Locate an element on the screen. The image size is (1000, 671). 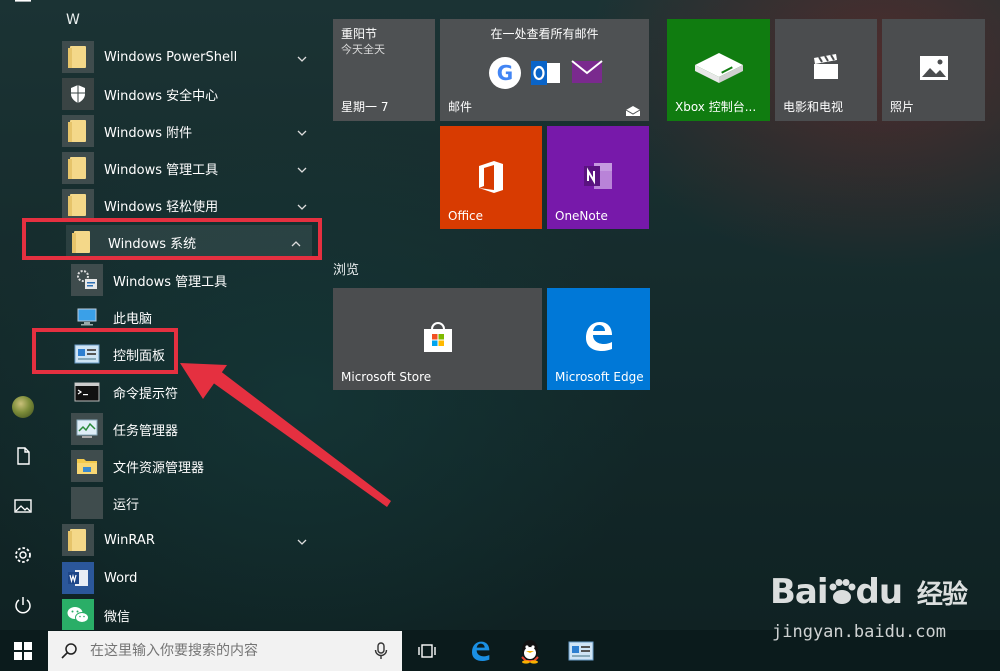
user-avatar-button is located at coordinates (23, 407).